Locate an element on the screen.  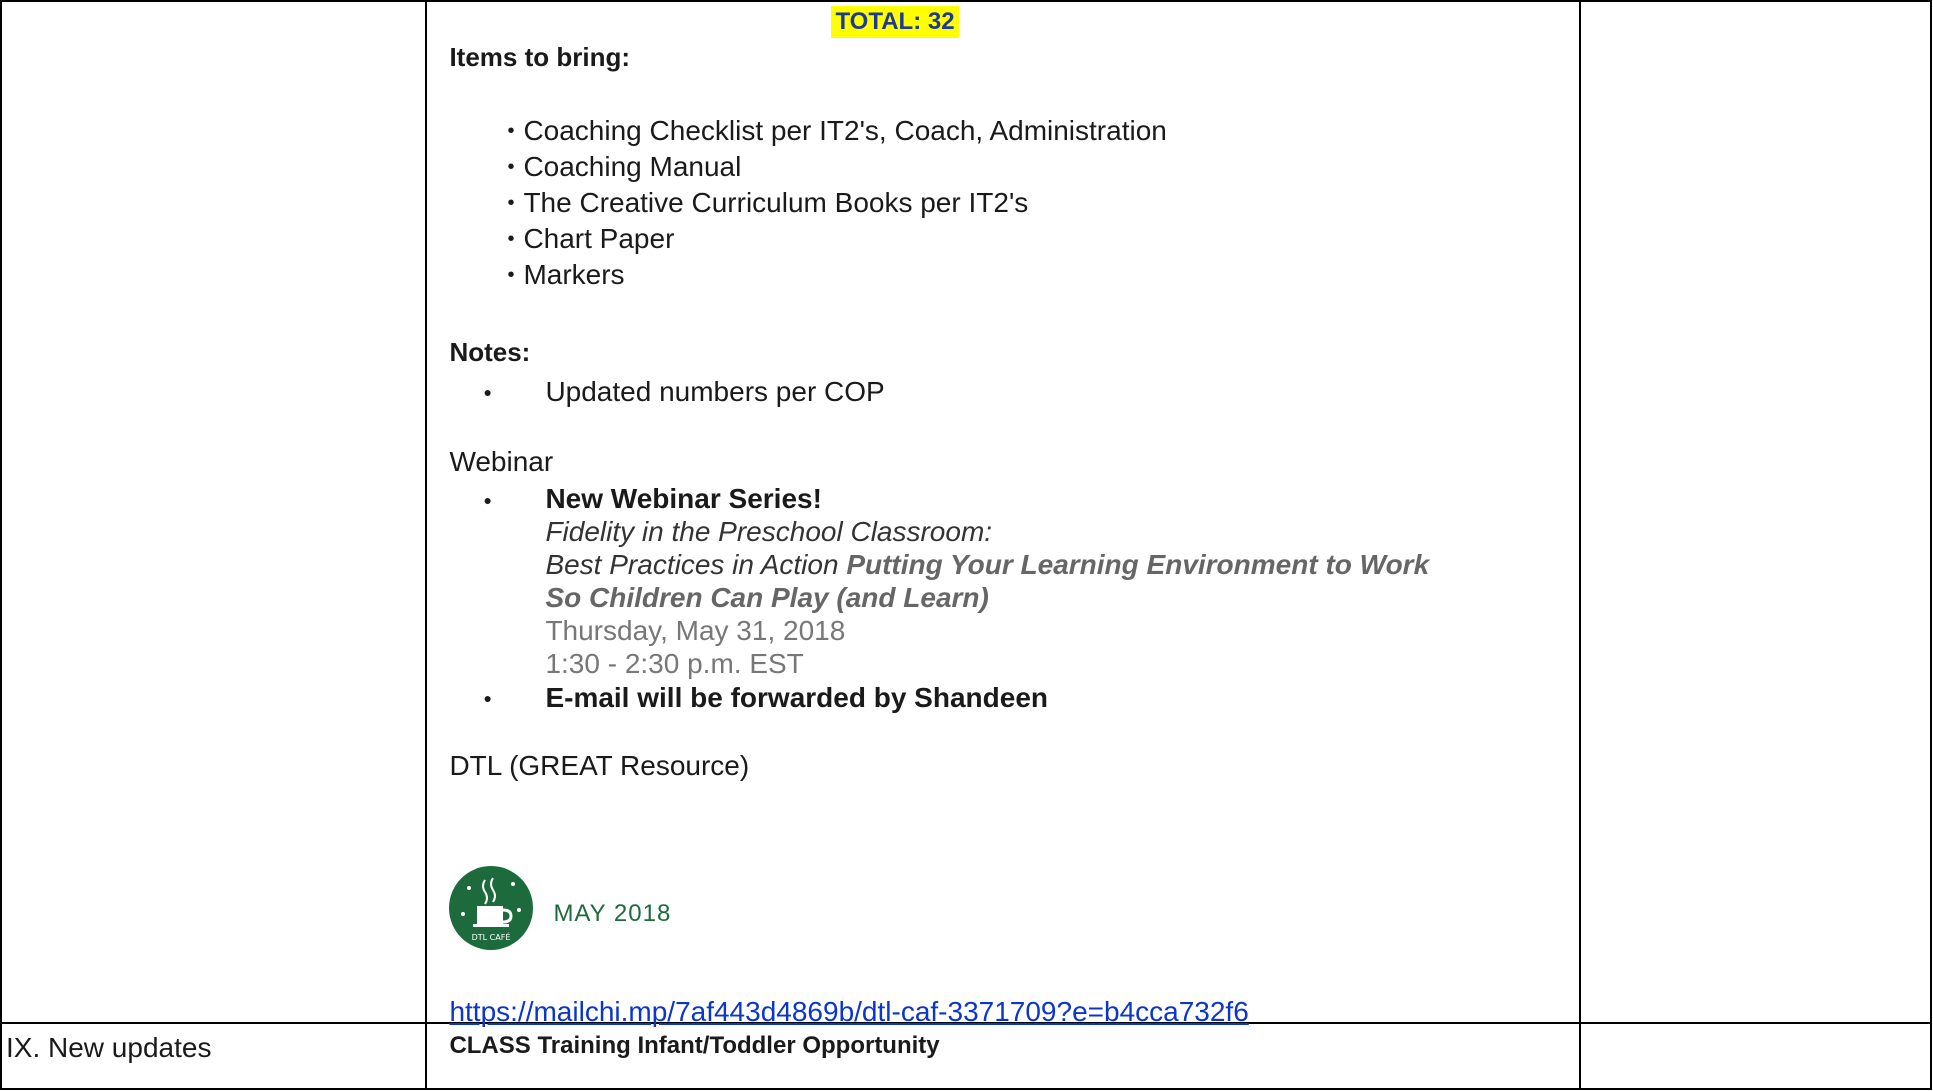
total-wrap: TOTAL: 32 is located at coordinates (1002, 21).